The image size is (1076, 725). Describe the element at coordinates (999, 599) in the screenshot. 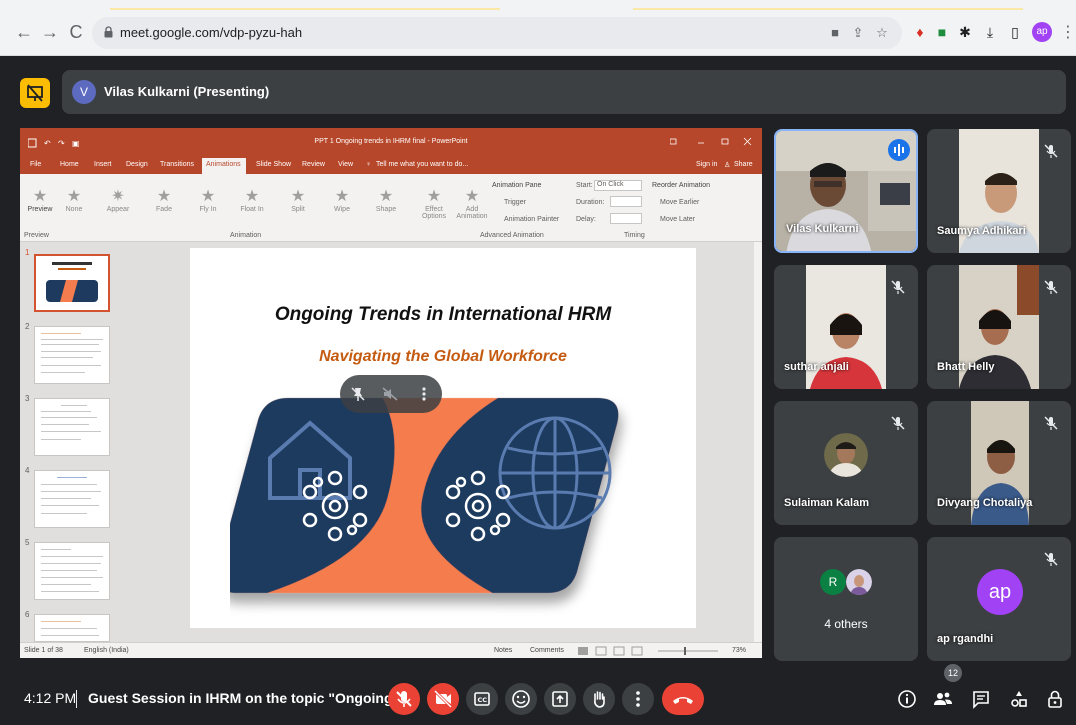

I see `participant-tile-ap-rgandhi: ap ap rgandhi` at that location.